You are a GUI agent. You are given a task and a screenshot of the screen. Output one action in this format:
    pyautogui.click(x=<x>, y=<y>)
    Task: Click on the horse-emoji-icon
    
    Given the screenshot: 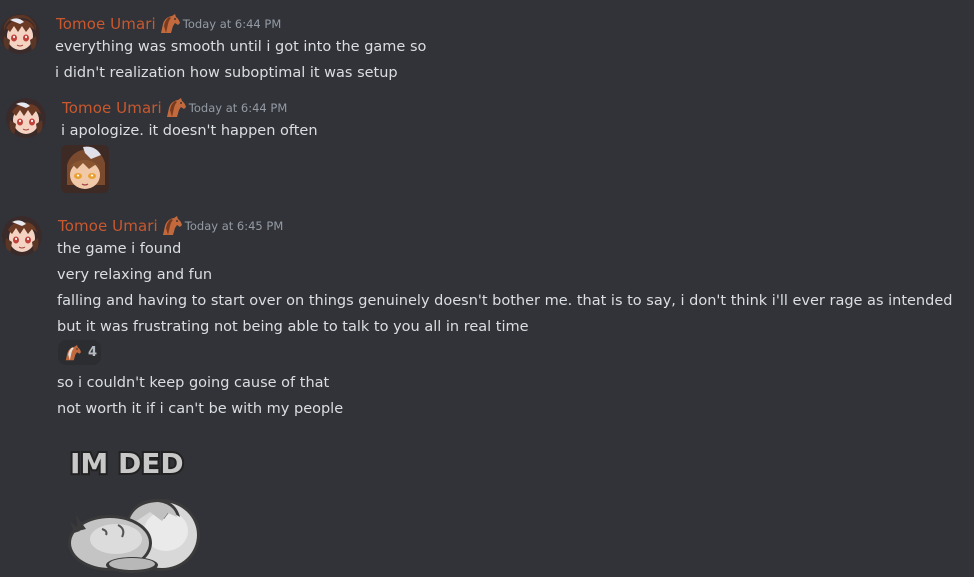 What is the action you would take?
    pyautogui.click(x=73, y=352)
    